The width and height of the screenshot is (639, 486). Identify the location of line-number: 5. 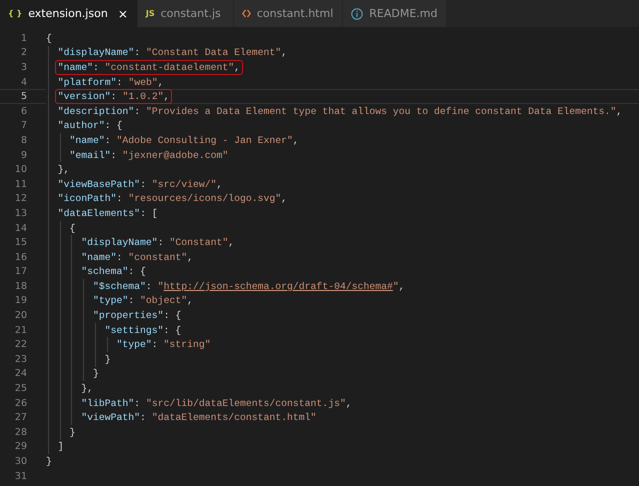
(23, 96).